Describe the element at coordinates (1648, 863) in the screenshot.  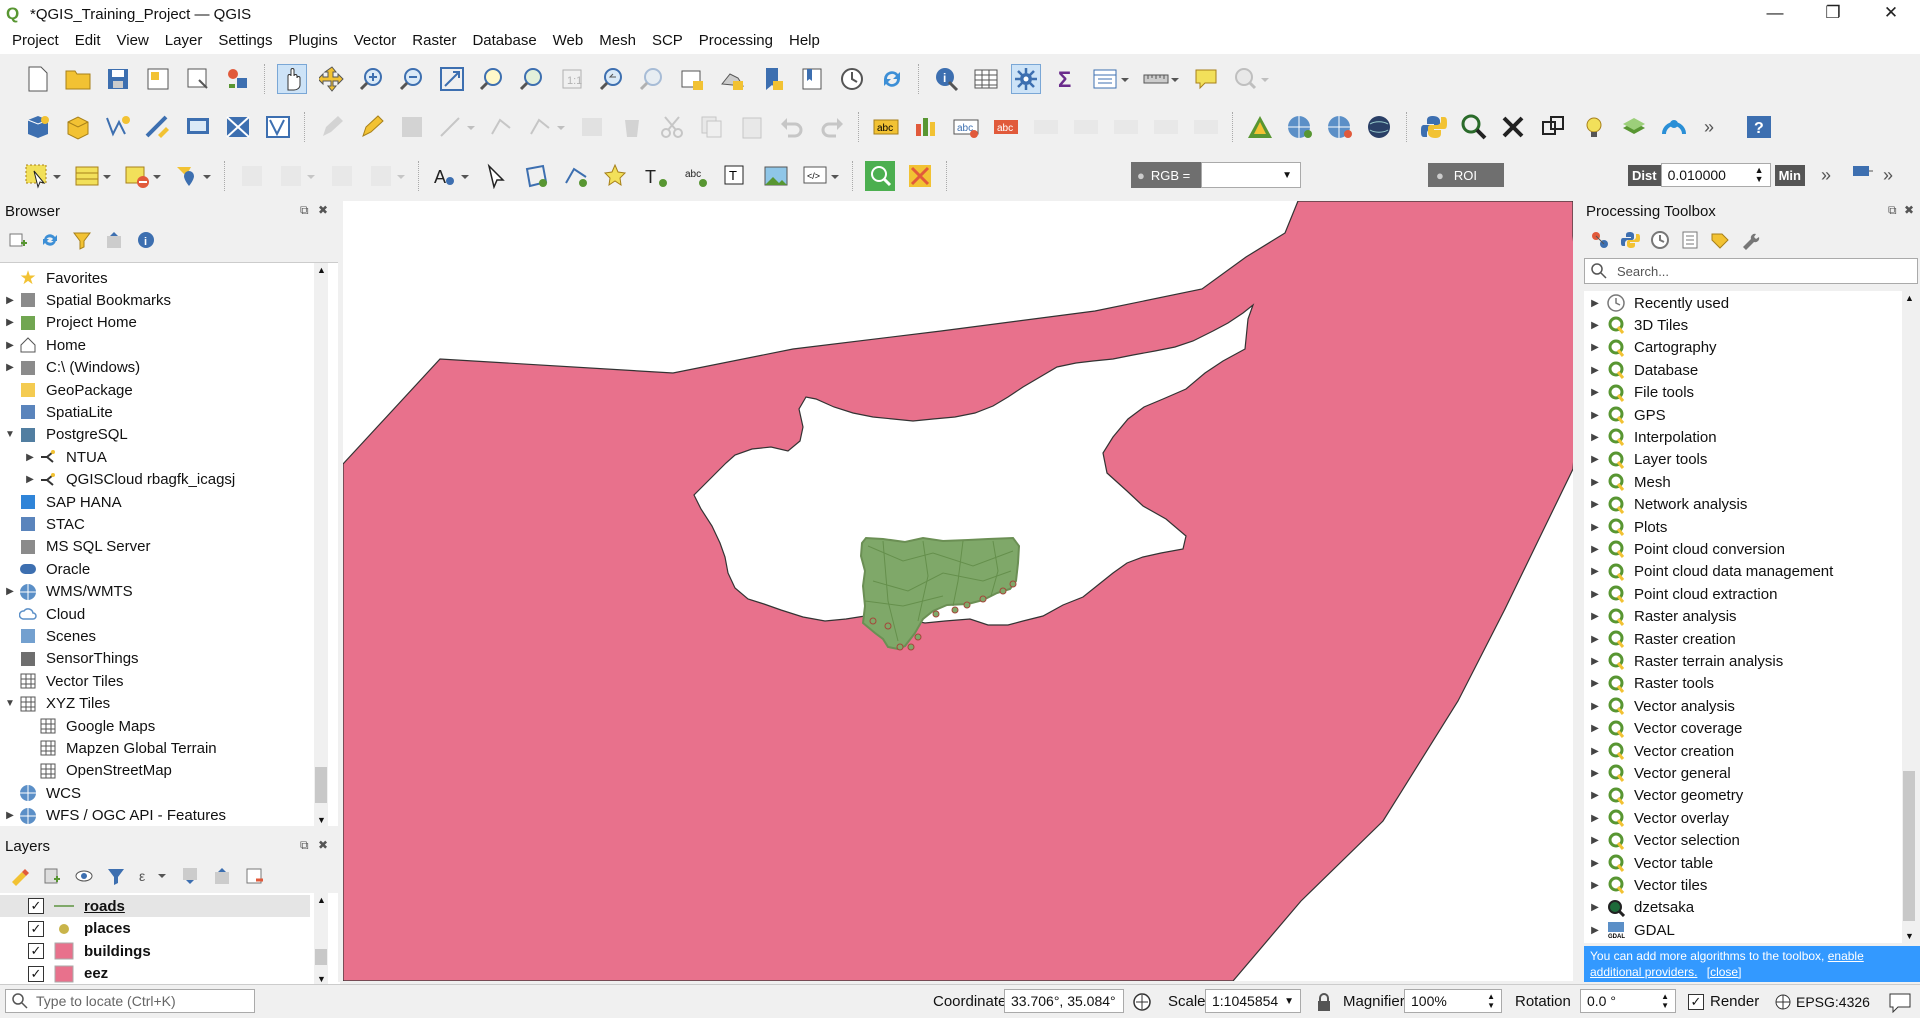
I see `toolbox-provider-item: ▶ Vector table` at that location.